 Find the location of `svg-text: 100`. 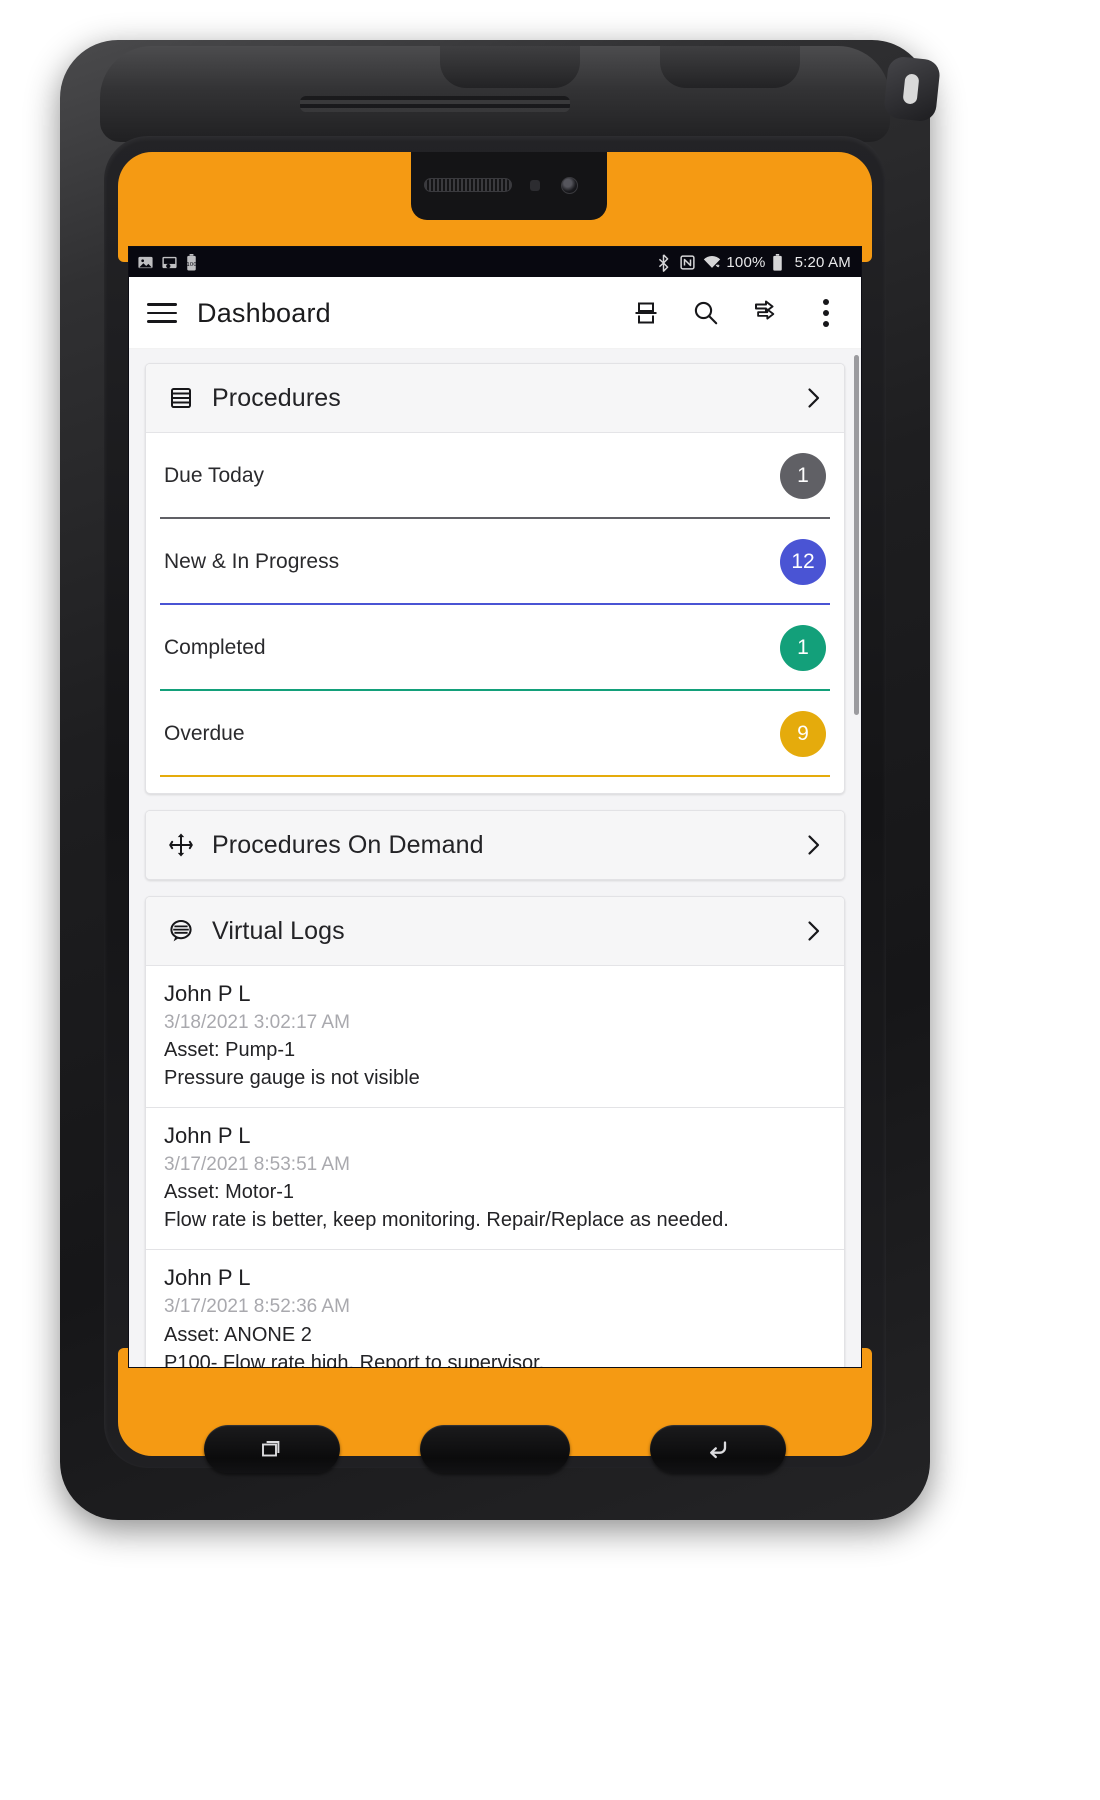

svg-text: 100 is located at coordinates (191, 264).